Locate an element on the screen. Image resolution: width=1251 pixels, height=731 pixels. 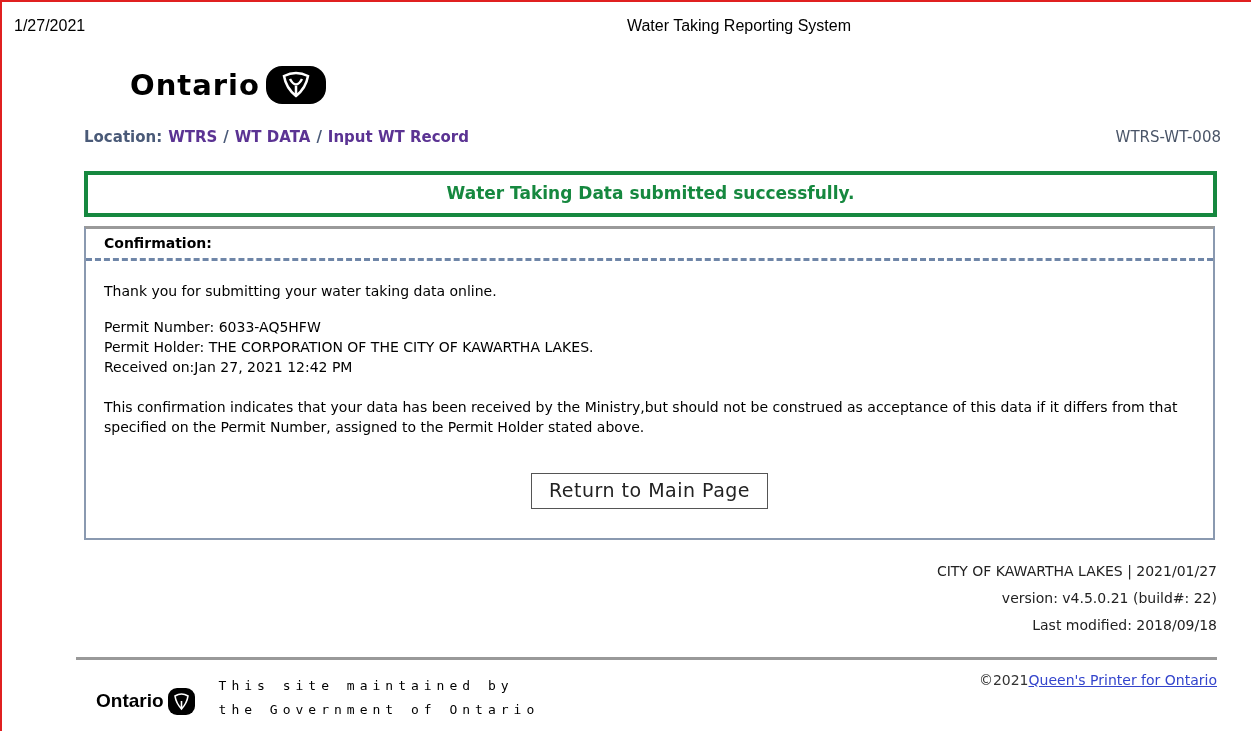
footer-info-text: version: v4.5.0.21 (build#: 22) is located at coordinates (1109, 598).